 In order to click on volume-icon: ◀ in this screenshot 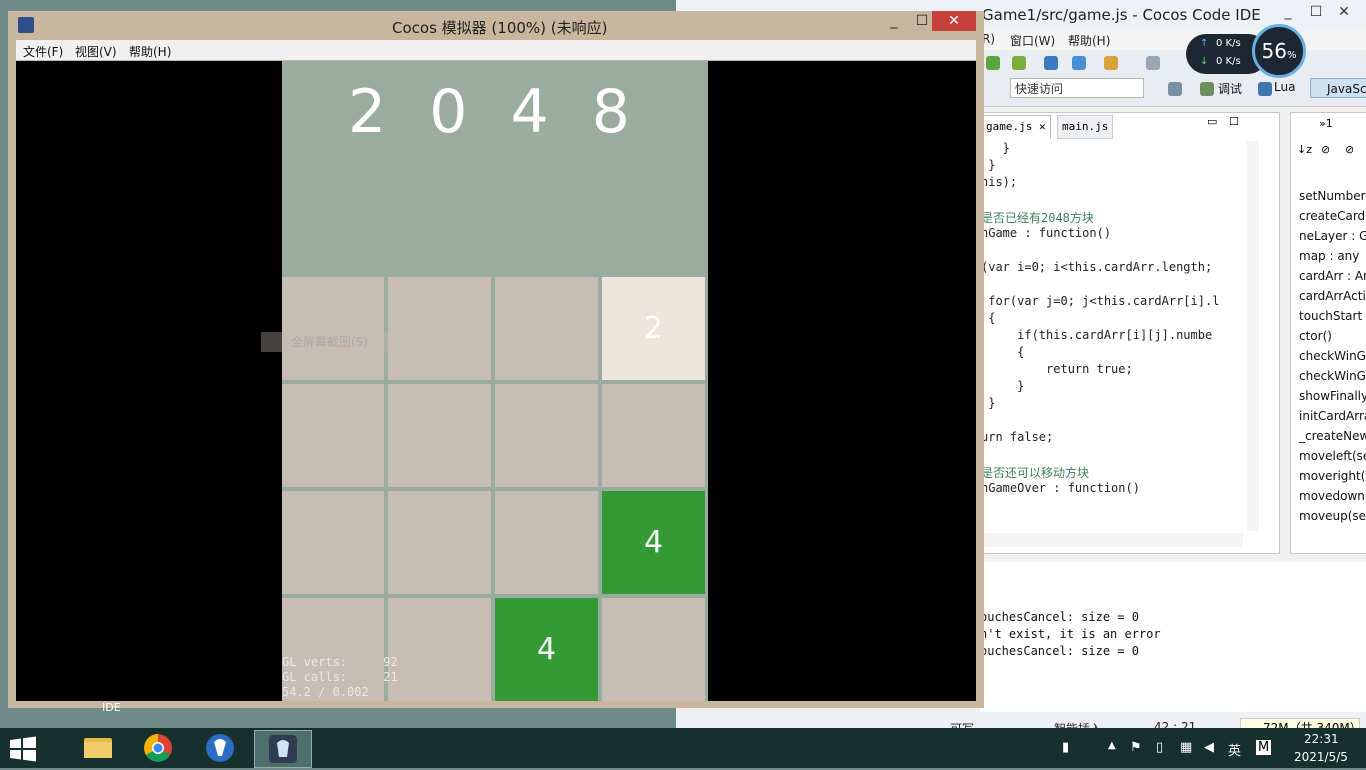, I will do `click(1209, 747)`.